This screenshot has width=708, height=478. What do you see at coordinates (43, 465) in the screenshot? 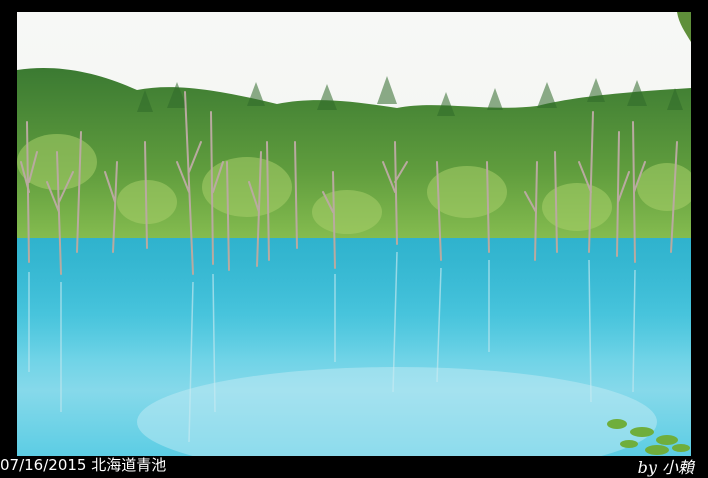
I see `caption-date: 07/16/2015` at bounding box center [43, 465].